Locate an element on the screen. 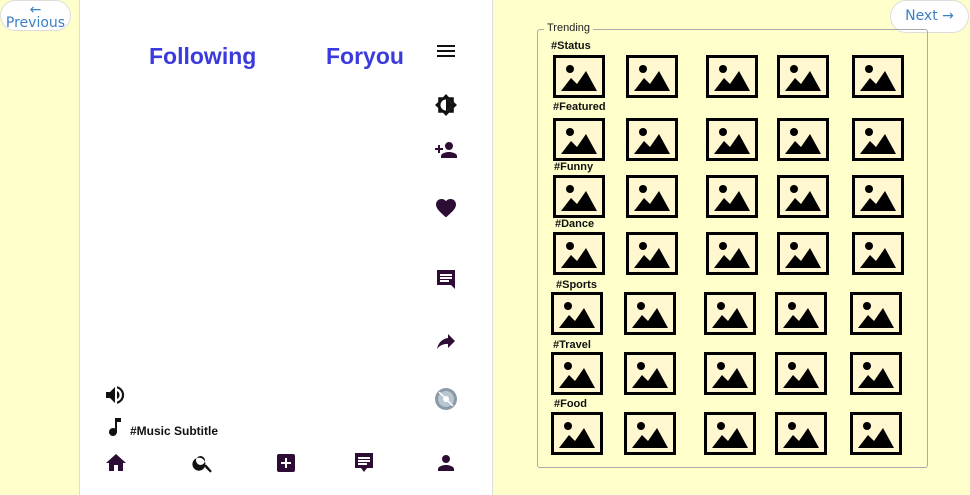  comment-icon is located at coordinates (446, 280).